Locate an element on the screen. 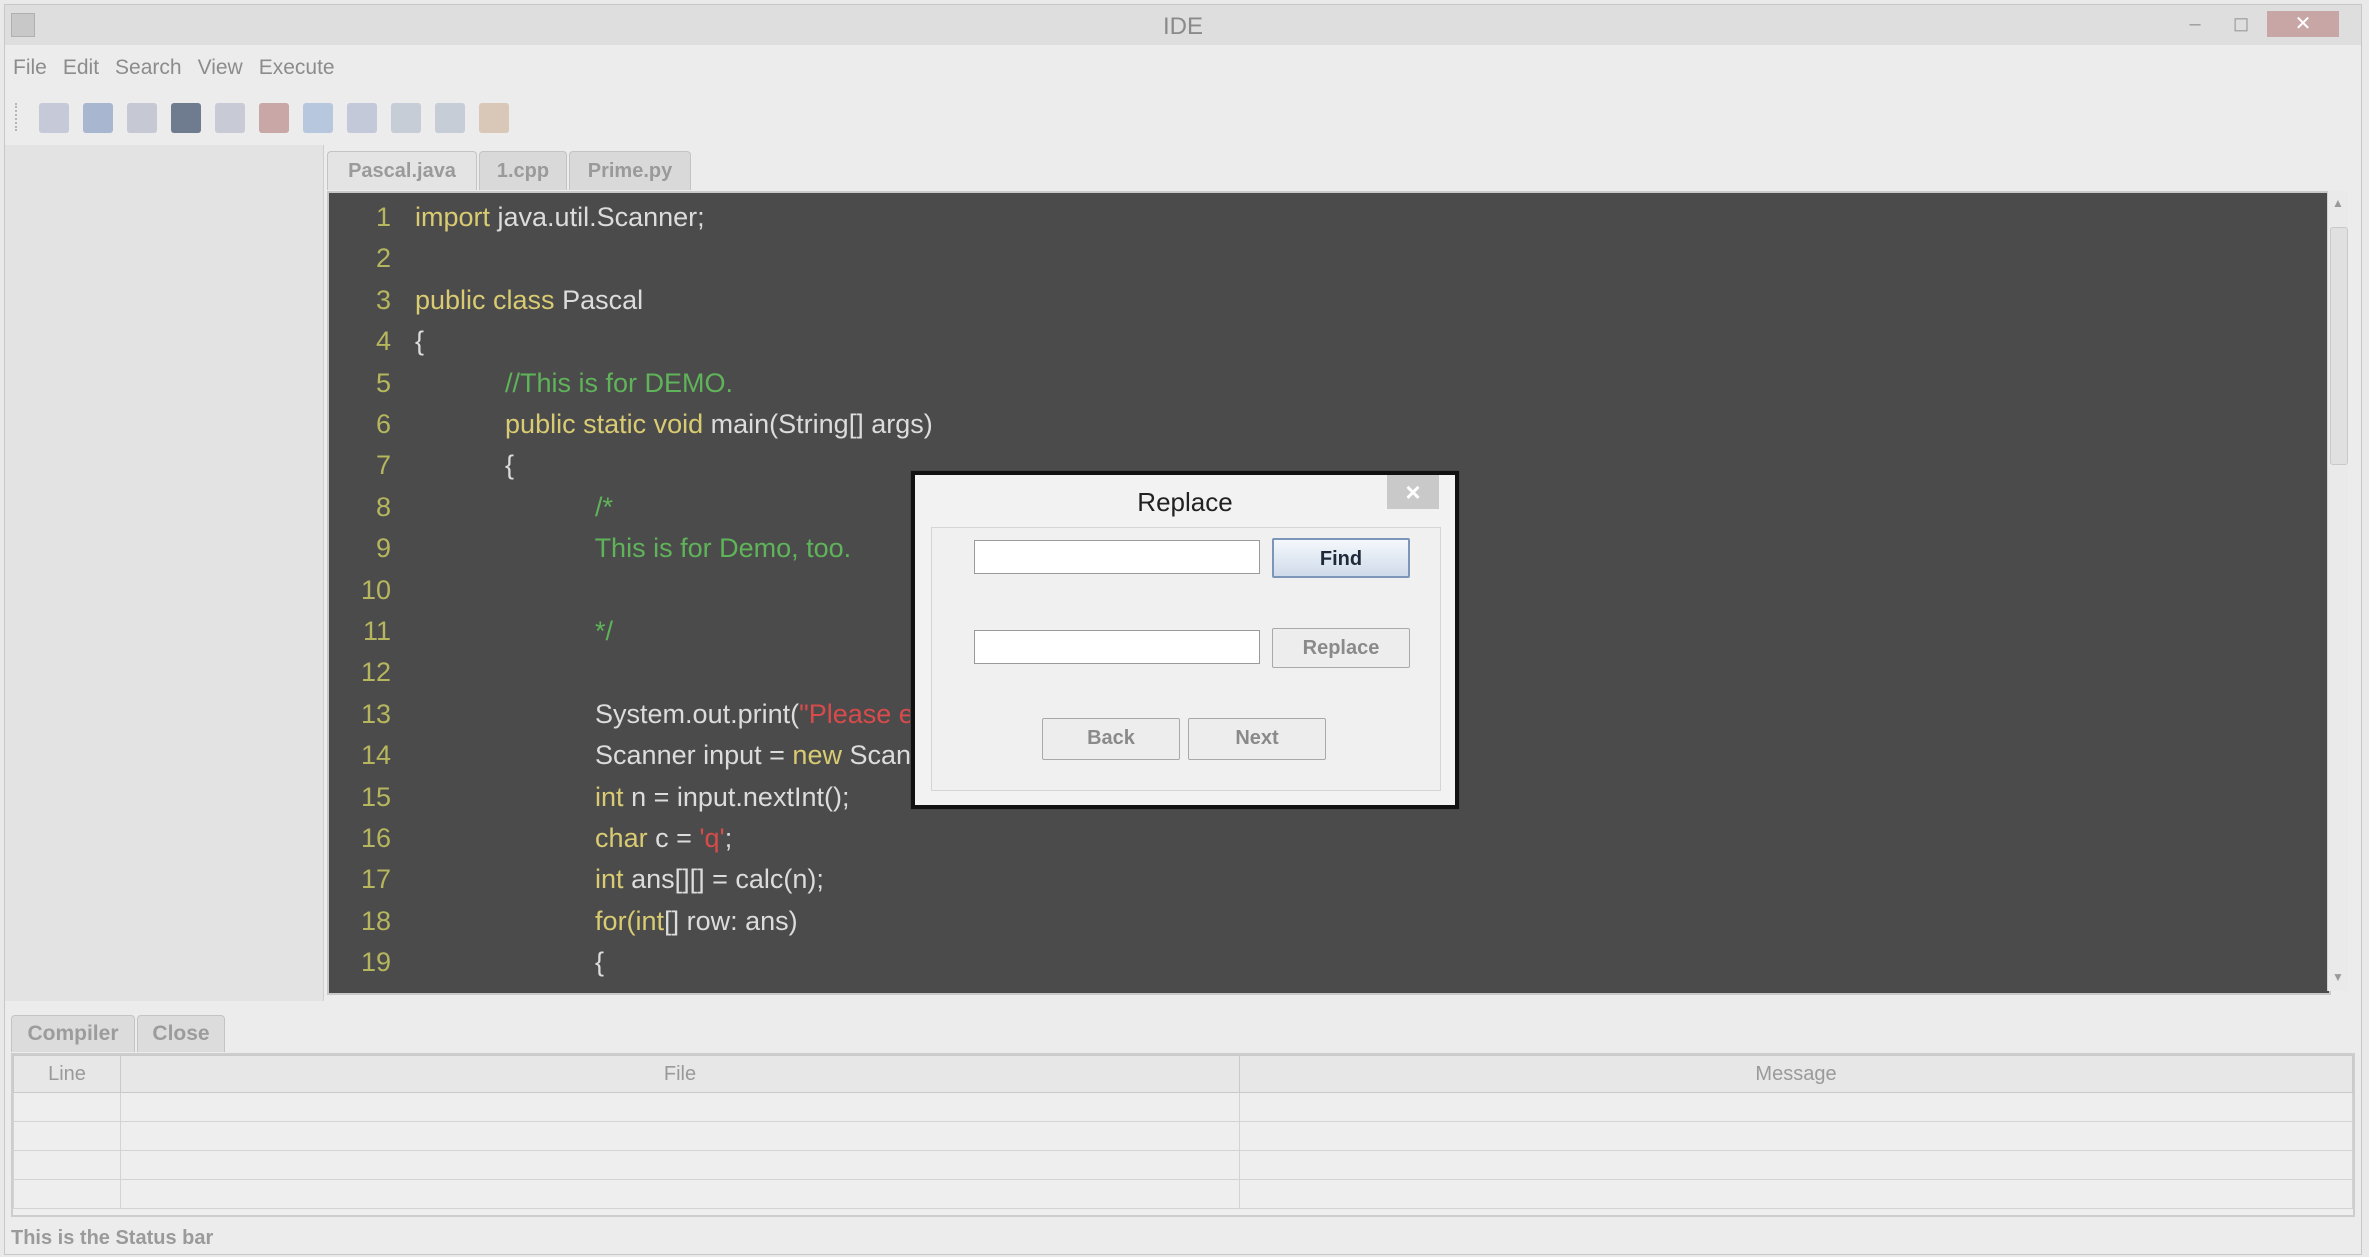 This screenshot has height=1257, width=2369. line-number: 4 is located at coordinates (383, 341).